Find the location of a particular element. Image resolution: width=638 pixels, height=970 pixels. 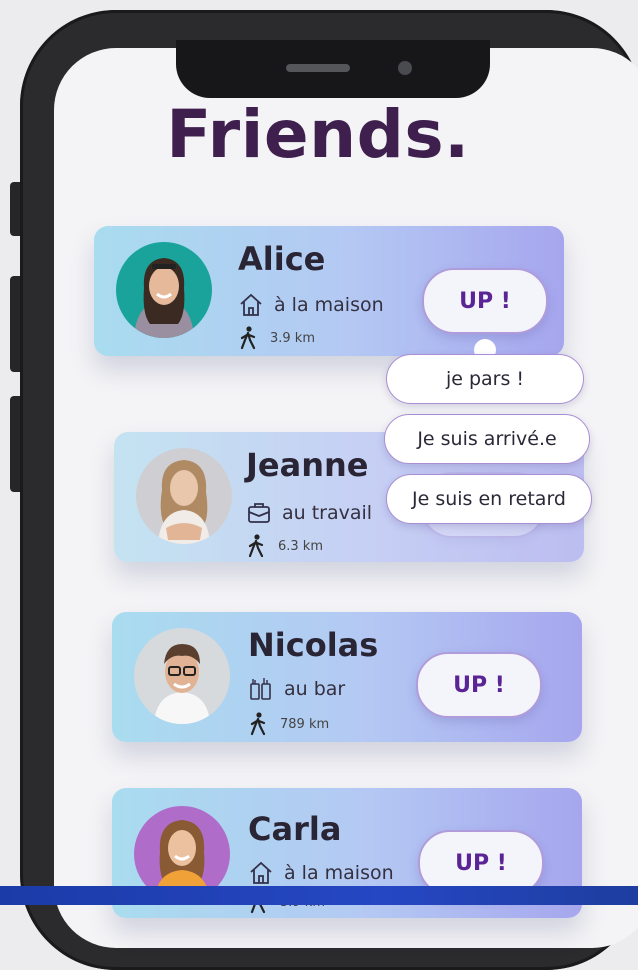

distance-label: 789 km is located at coordinates (305, 724).